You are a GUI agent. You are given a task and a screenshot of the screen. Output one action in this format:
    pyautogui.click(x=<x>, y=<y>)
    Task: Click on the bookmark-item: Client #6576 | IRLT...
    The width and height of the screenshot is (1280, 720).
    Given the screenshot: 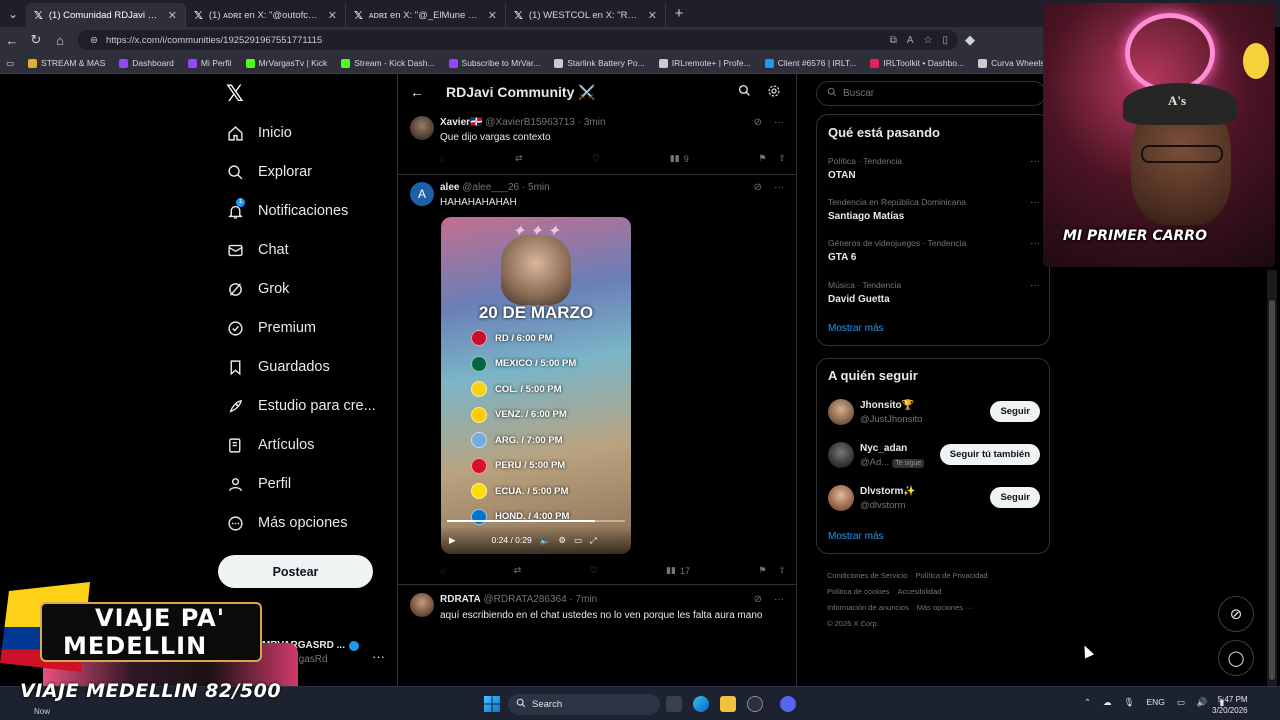 What is the action you would take?
    pyautogui.click(x=810, y=63)
    